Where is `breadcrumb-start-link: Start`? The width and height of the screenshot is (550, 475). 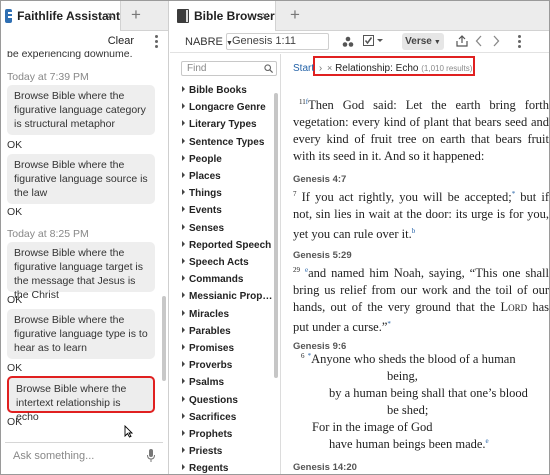 breadcrumb-start-link: Start is located at coordinates (303, 68).